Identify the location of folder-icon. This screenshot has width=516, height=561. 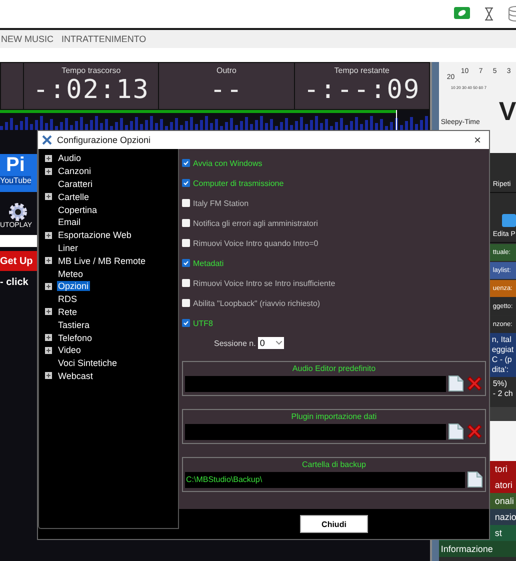
(508, 220).